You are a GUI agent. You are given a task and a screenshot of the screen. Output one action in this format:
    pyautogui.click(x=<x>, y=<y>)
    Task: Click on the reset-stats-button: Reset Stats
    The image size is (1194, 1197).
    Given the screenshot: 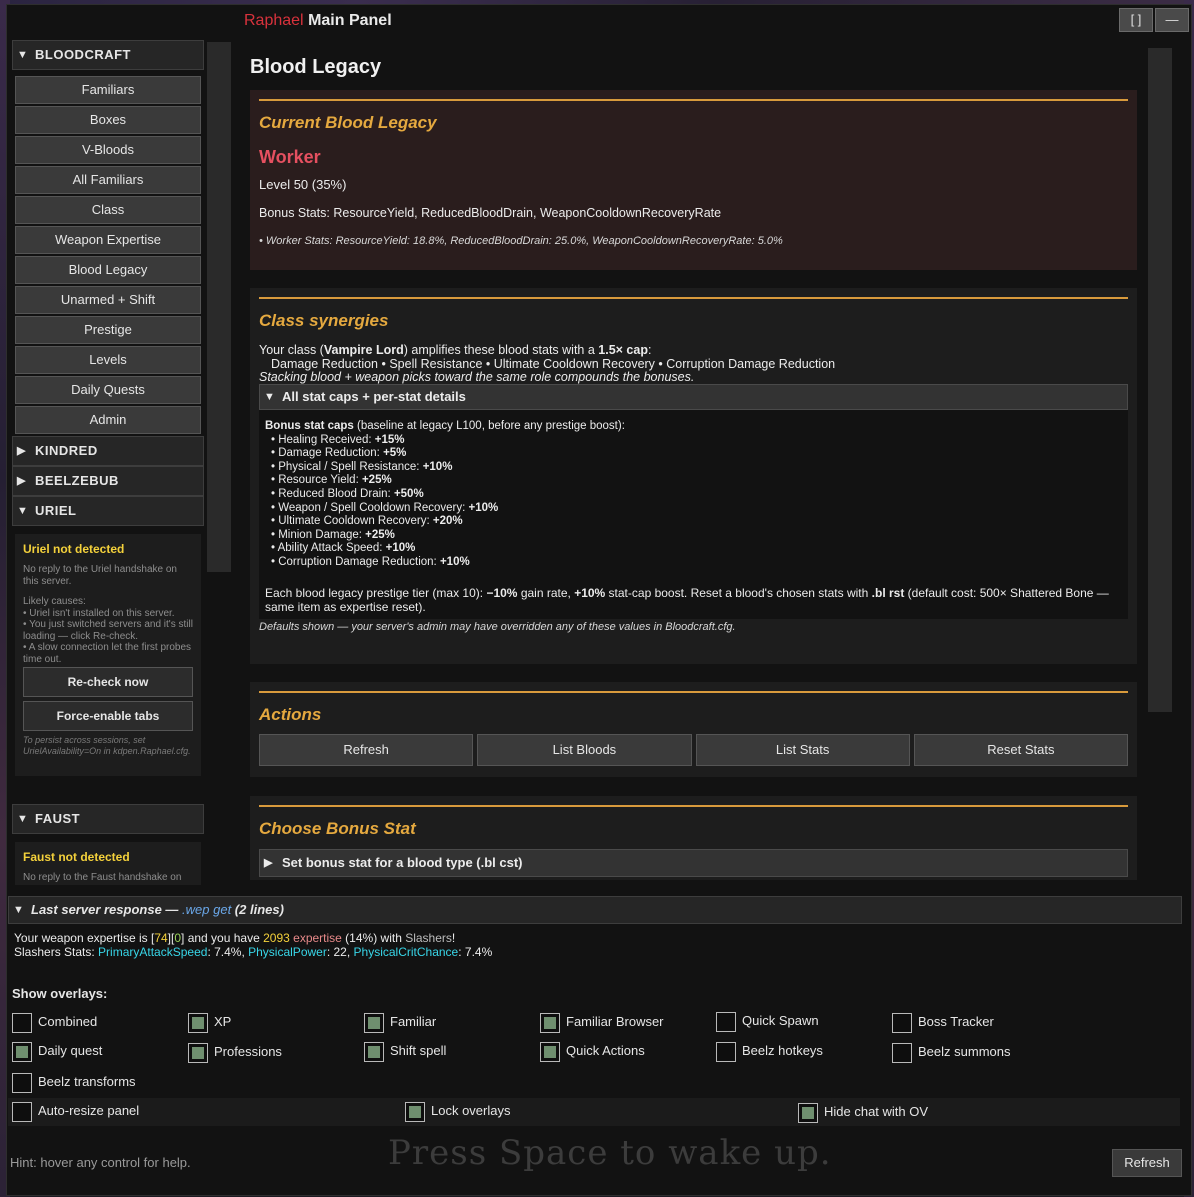 What is the action you would take?
    pyautogui.click(x=1020, y=750)
    